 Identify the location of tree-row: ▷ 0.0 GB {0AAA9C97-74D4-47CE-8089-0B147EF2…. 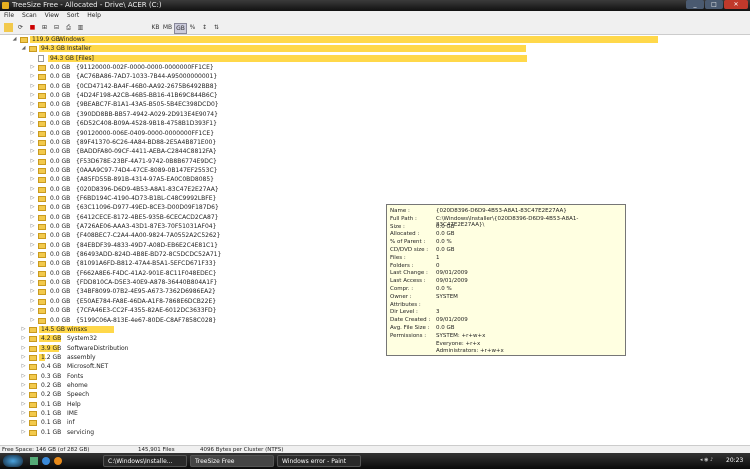
(375, 170).